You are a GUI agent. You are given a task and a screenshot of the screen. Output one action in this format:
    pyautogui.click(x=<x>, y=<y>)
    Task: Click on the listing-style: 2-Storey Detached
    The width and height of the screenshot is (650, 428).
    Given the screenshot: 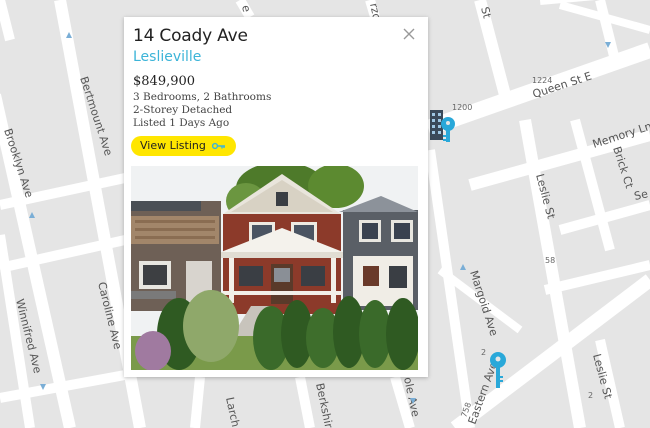 What is the action you would take?
    pyautogui.click(x=183, y=110)
    